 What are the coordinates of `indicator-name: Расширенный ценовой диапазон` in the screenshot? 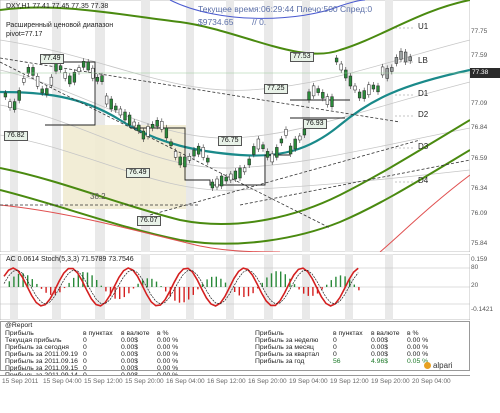 It's located at (60, 25).